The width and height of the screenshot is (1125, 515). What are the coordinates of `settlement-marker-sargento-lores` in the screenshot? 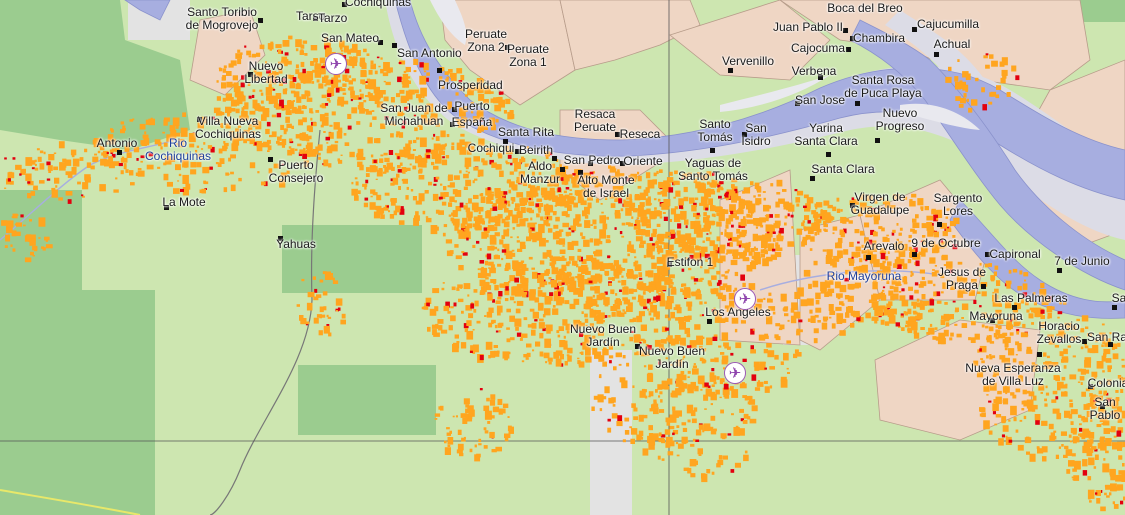 It's located at (939, 224).